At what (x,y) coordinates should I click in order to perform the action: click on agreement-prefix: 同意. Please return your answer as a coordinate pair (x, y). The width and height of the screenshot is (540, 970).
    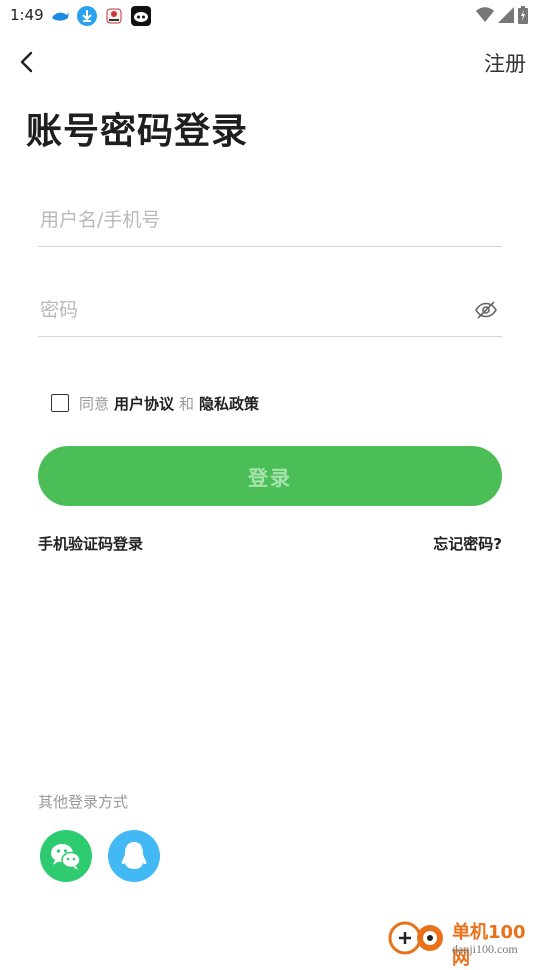
    Looking at the image, I should click on (94, 403).